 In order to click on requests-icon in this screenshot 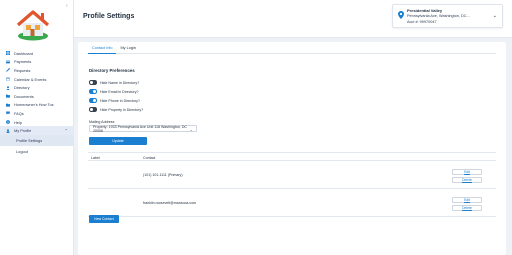, I will do `click(8, 70)`.